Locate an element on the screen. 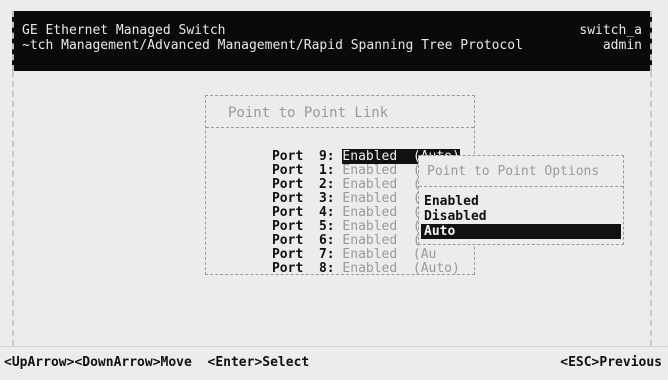 The height and width of the screenshot is (380, 668). option-enabled: Enabled is located at coordinates (521, 201).